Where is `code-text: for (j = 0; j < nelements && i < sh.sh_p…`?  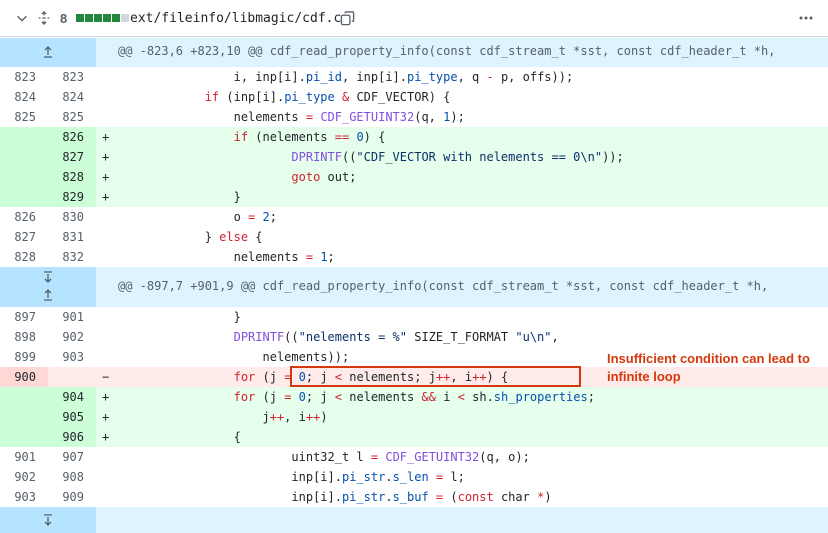 code-text: for (j = 0; j < nelements && i < sh.sh_p… is located at coordinates (414, 397).